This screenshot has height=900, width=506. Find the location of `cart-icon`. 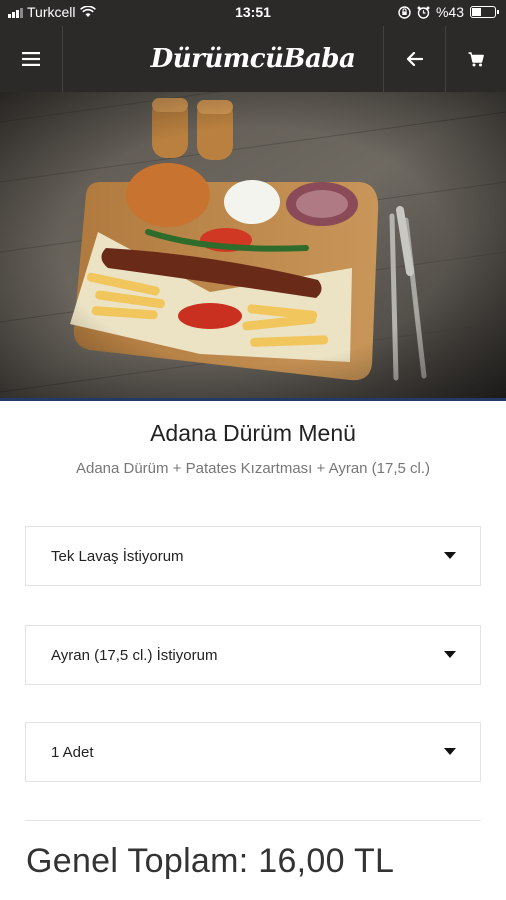

cart-icon is located at coordinates (476, 58).